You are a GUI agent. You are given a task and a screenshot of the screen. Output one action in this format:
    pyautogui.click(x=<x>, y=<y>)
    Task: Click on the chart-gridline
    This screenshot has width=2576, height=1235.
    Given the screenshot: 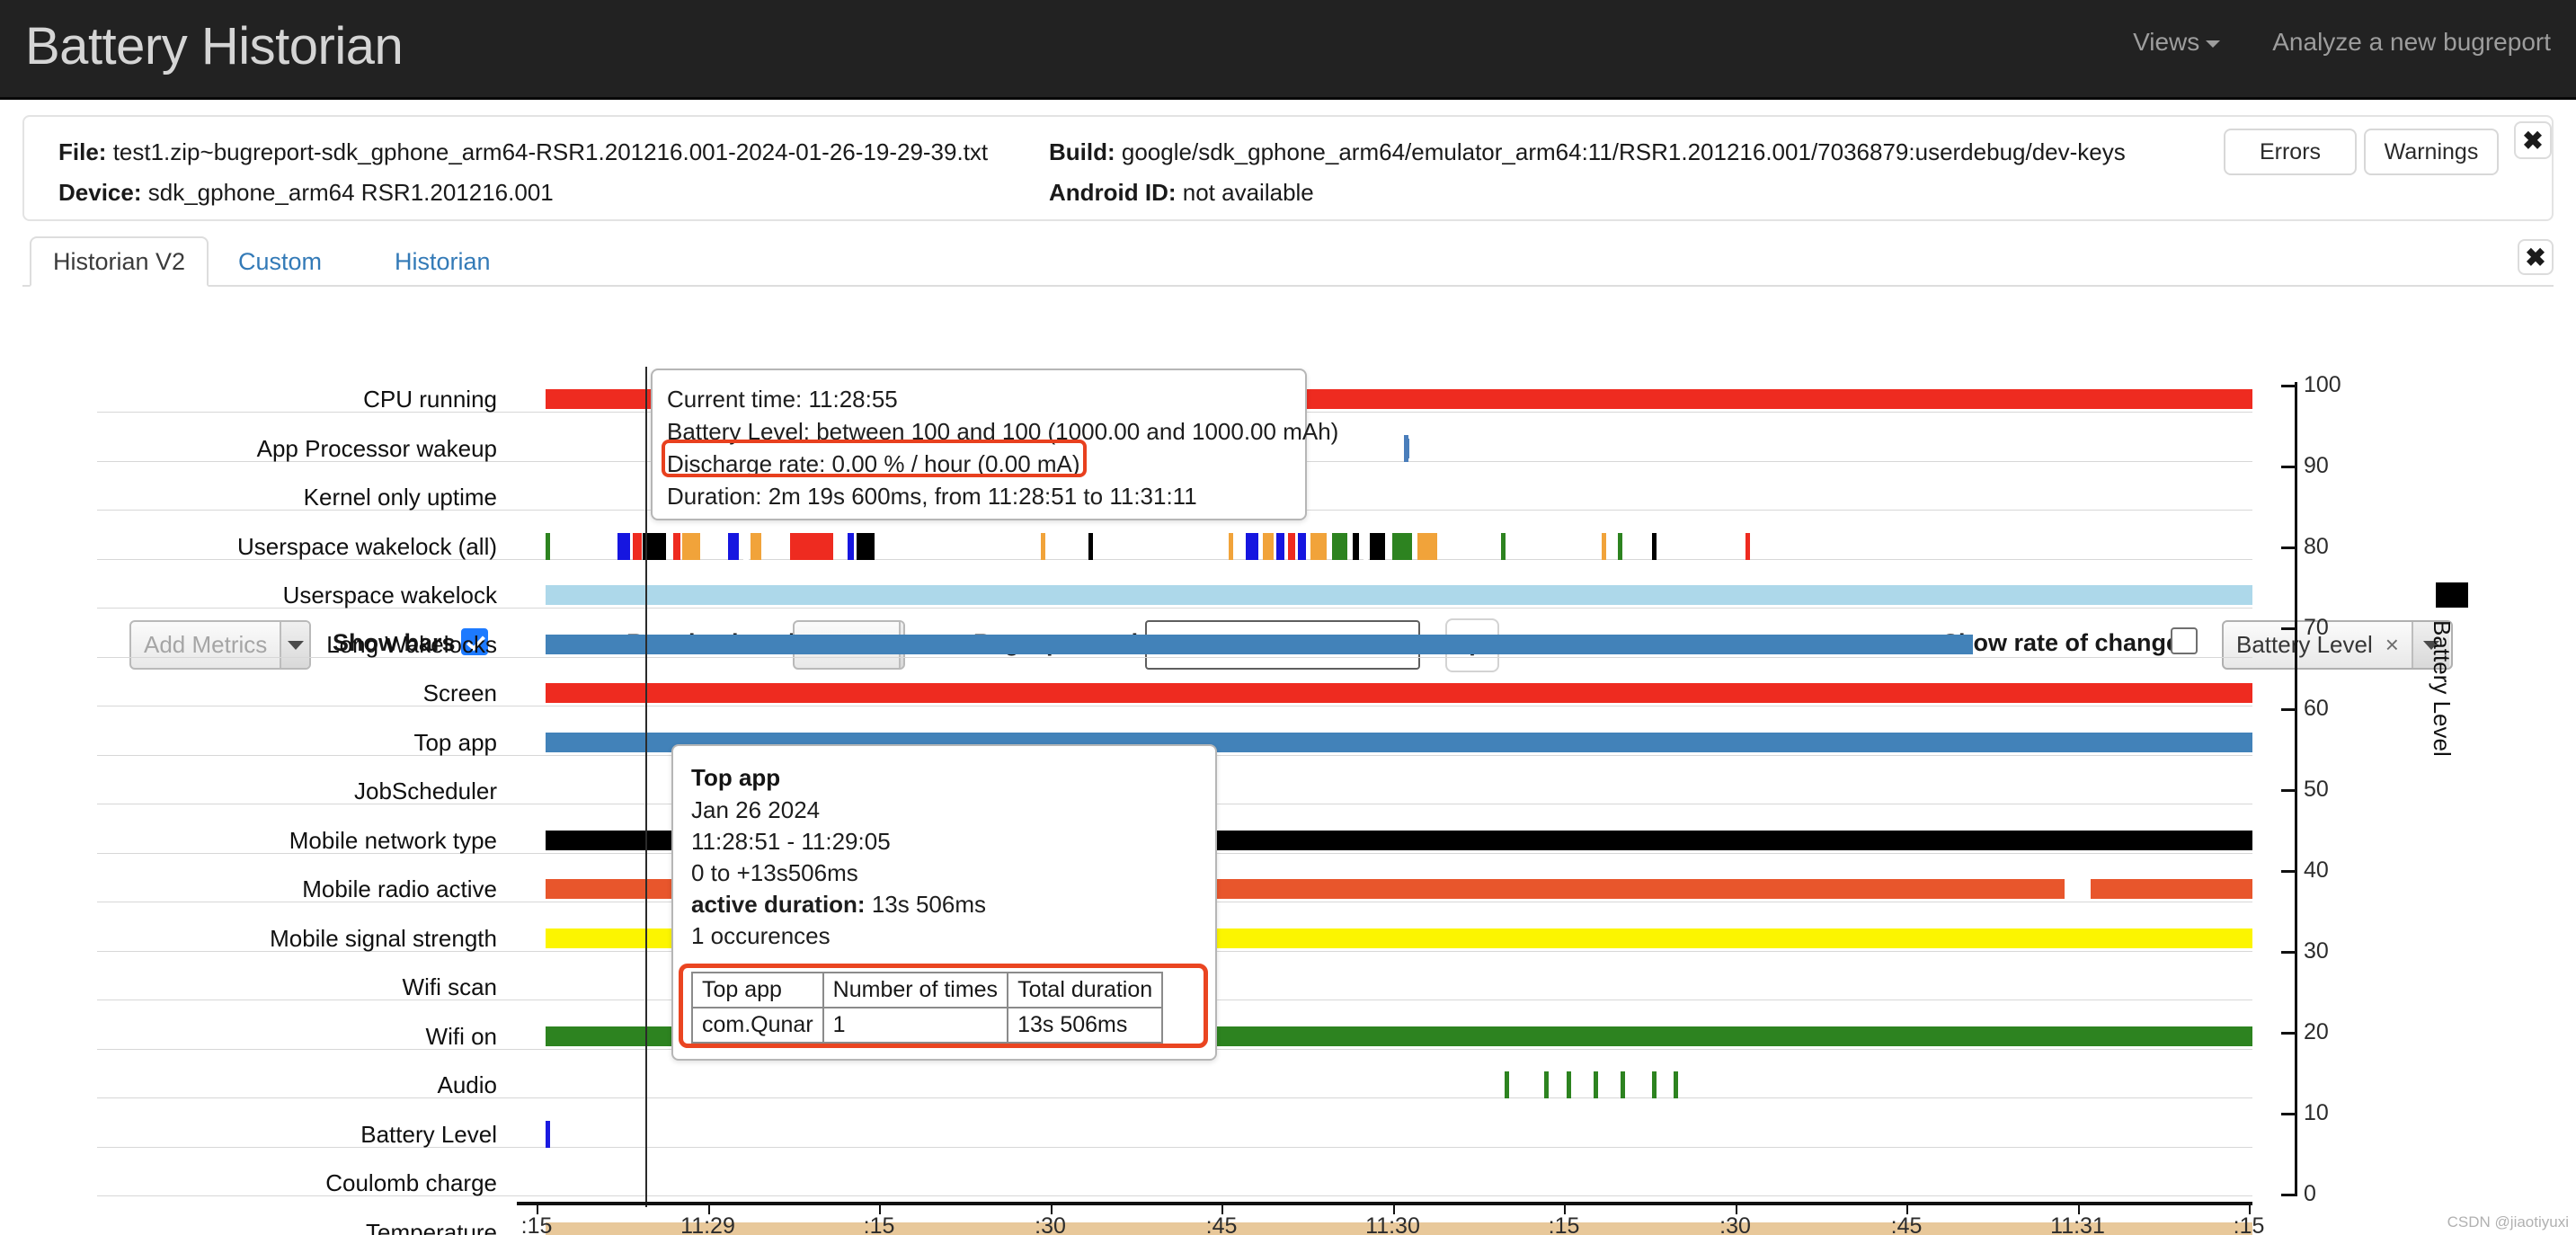 What is the action you would take?
    pyautogui.click(x=1174, y=1097)
    